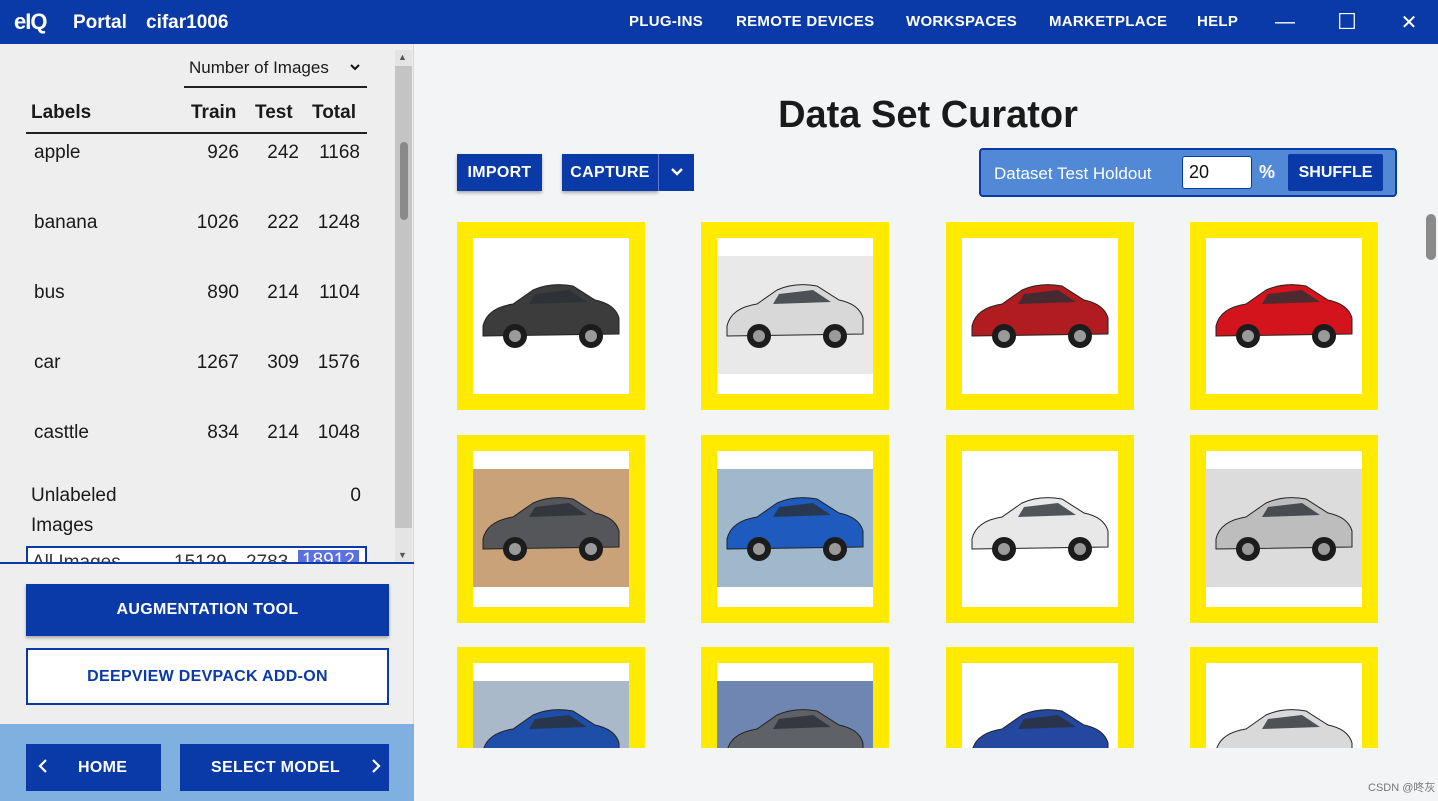 This screenshot has height=801, width=1438. I want to click on home-button: HOME, so click(93, 767).